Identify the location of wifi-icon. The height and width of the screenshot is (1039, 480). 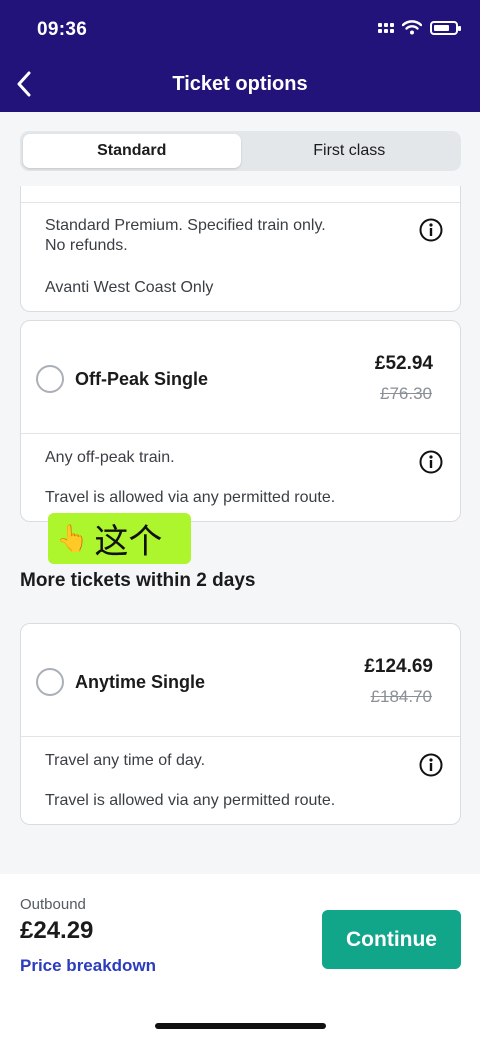
(412, 27).